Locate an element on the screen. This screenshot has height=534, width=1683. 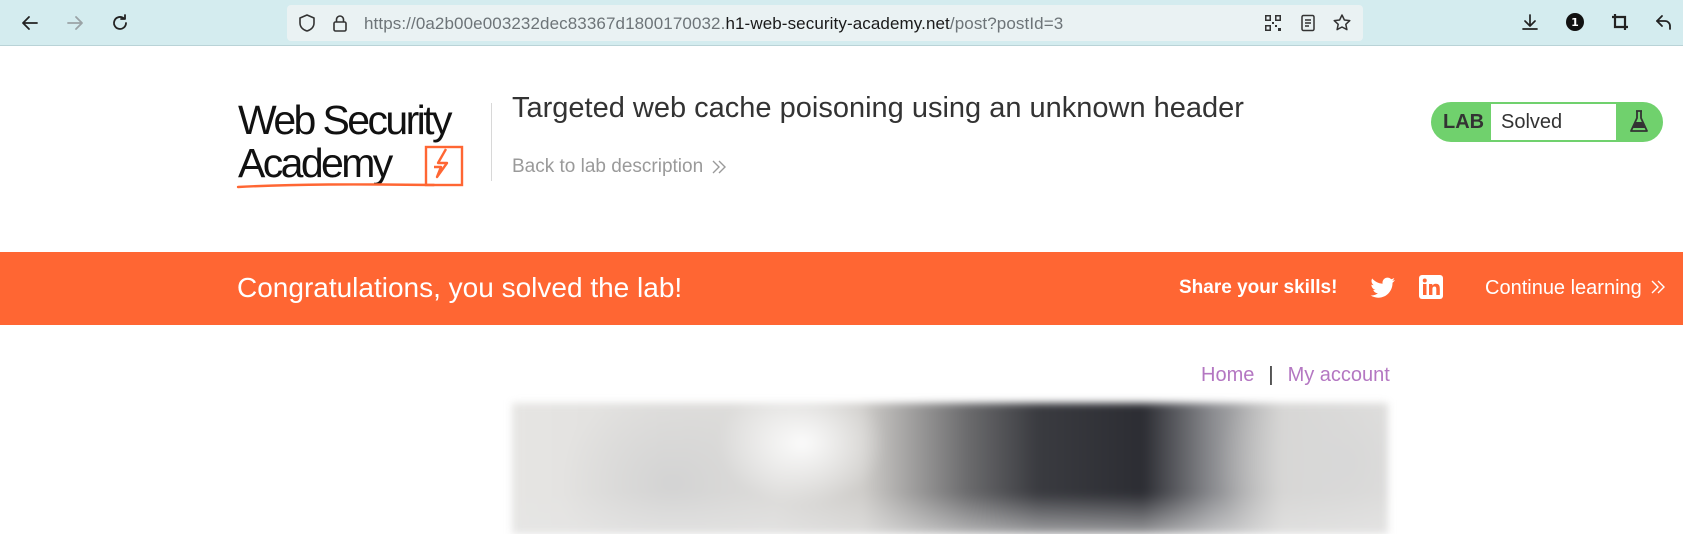
shield-icon is located at coordinates (307, 23).